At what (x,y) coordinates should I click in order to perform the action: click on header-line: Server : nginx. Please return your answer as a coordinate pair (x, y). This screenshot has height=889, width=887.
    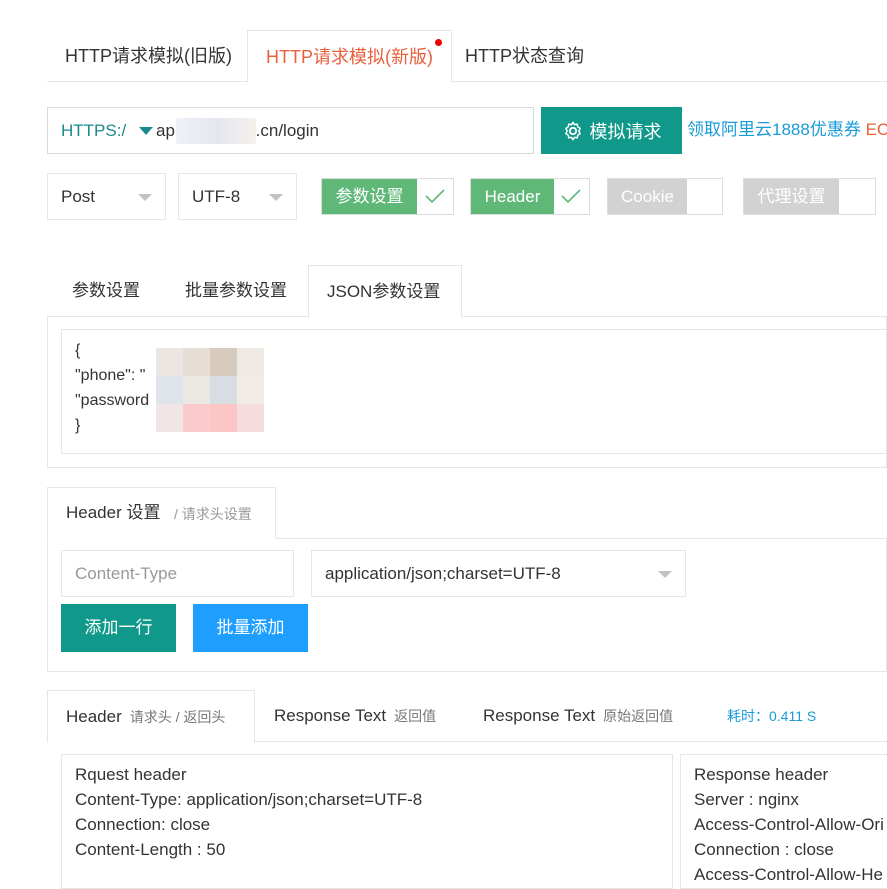
    Looking at the image, I should click on (746, 799).